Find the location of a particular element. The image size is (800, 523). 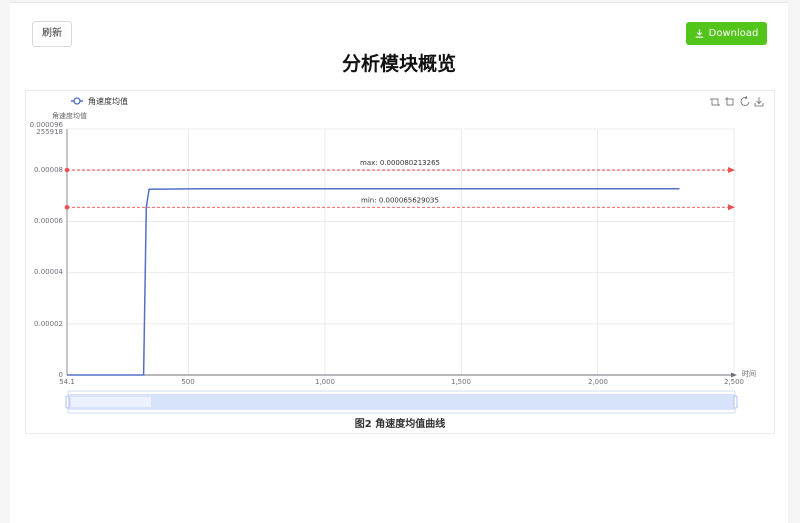

restore-icon is located at coordinates (745, 100).